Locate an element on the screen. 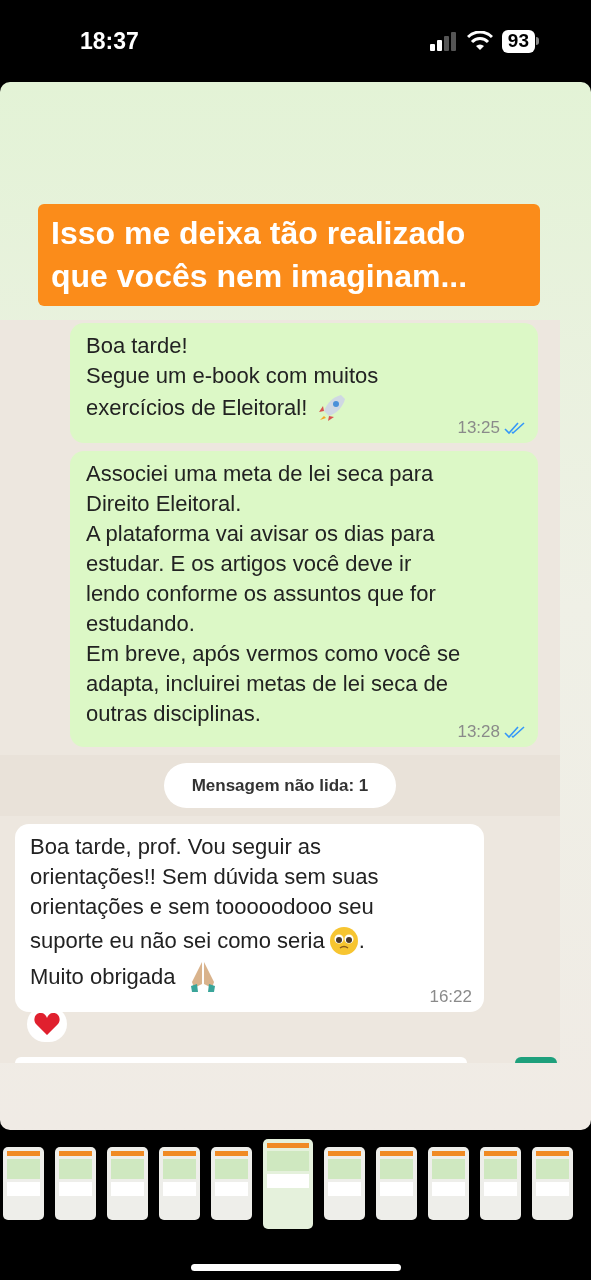  message-text: Segue um e-book com muitos is located at coordinates (232, 376).